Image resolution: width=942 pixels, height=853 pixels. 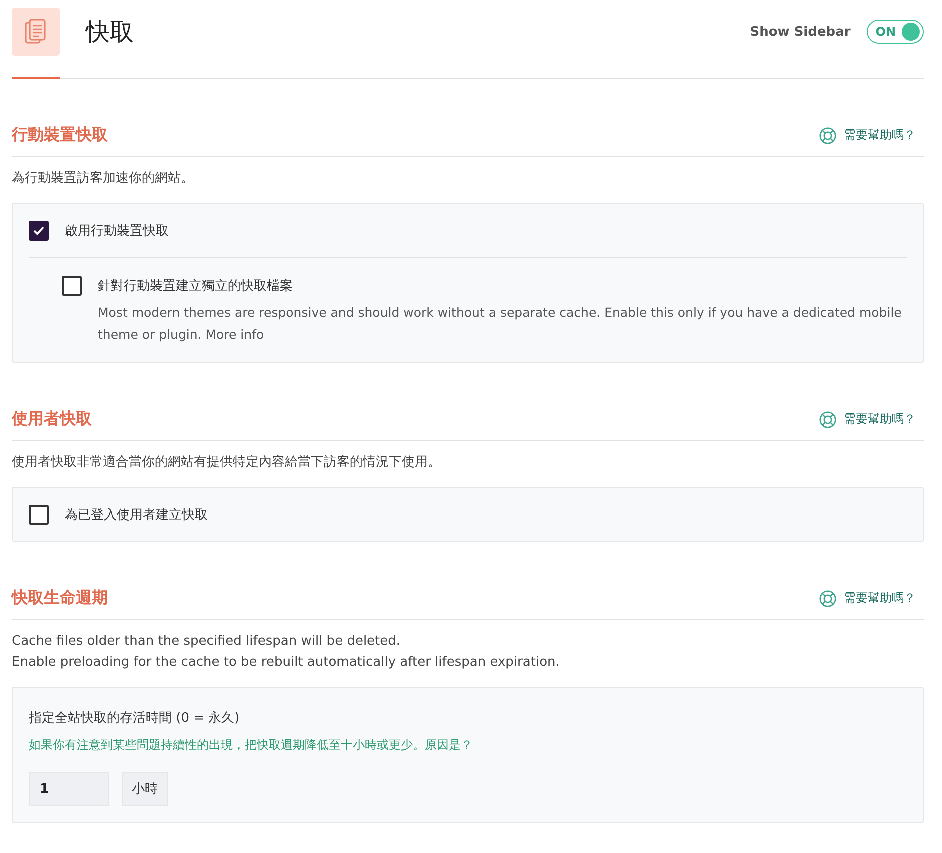 What do you see at coordinates (103, 179) in the screenshot?
I see `section-description: 為行動裝置訪客加速你的網站。` at bounding box center [103, 179].